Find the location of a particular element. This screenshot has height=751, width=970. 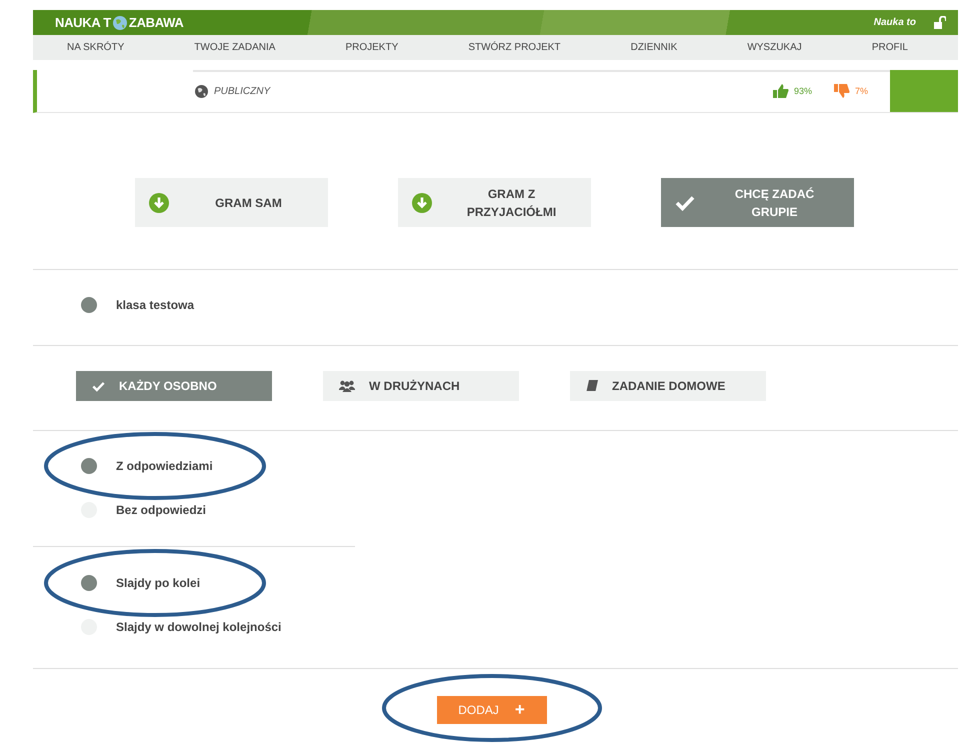

option-label: klasa testowa is located at coordinates (155, 305).